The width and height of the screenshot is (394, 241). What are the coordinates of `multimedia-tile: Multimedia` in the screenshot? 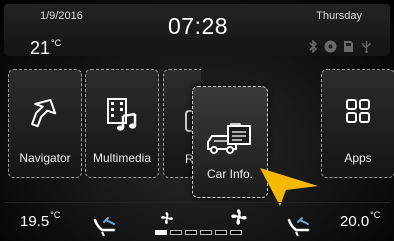 It's located at (122, 123).